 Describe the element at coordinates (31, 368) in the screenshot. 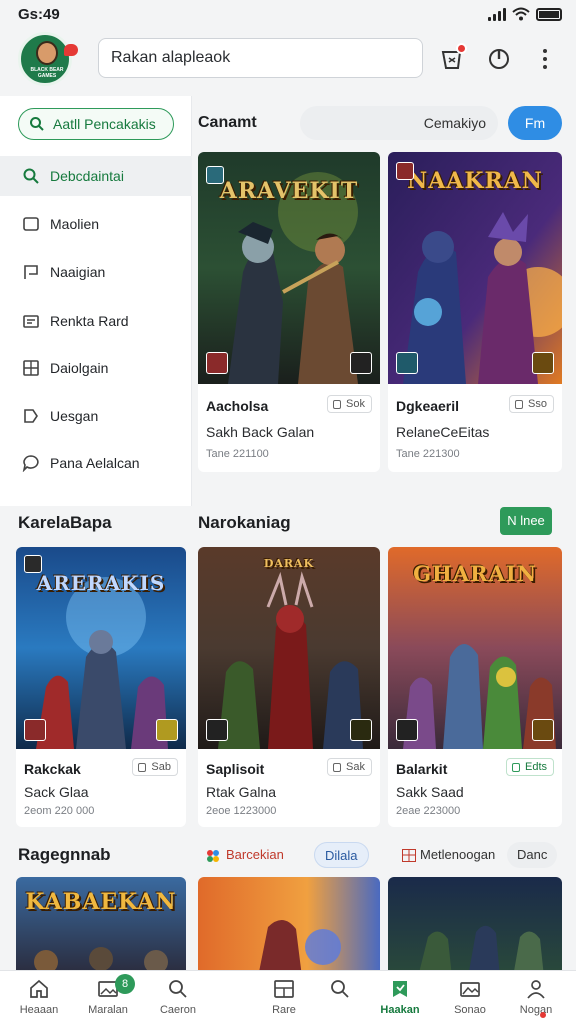

I see `grid-icon` at that location.